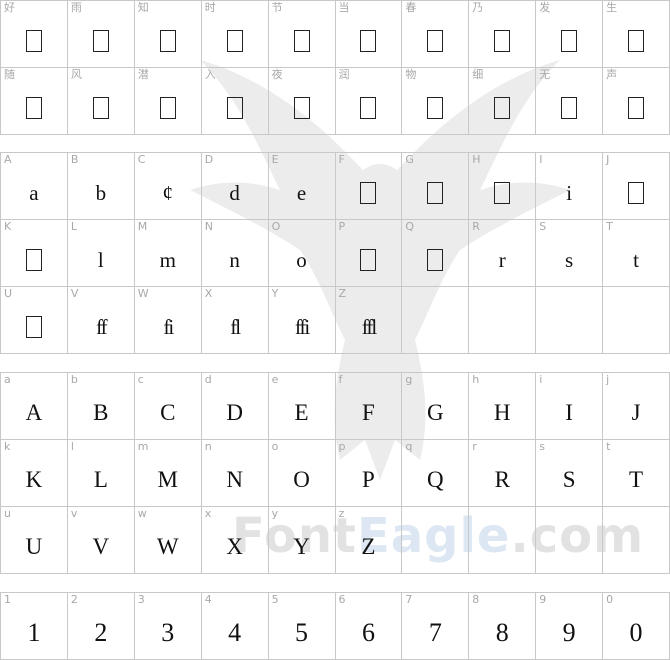 Image resolution: width=670 pixels, height=660 pixels. I want to click on glyph-cell: Bb, so click(101, 186).